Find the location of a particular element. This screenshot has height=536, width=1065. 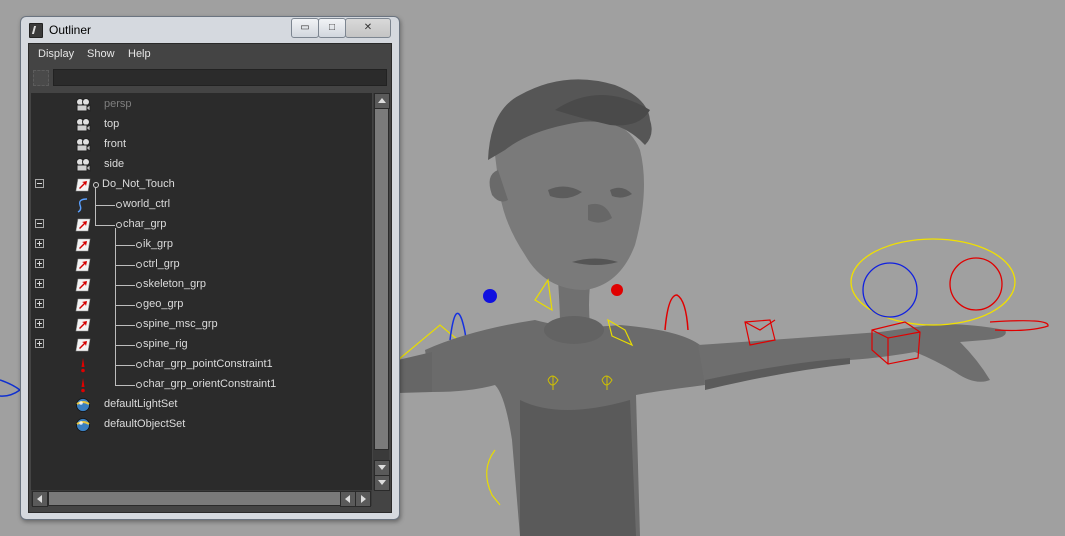

menu-display: Display is located at coordinates (56, 54).